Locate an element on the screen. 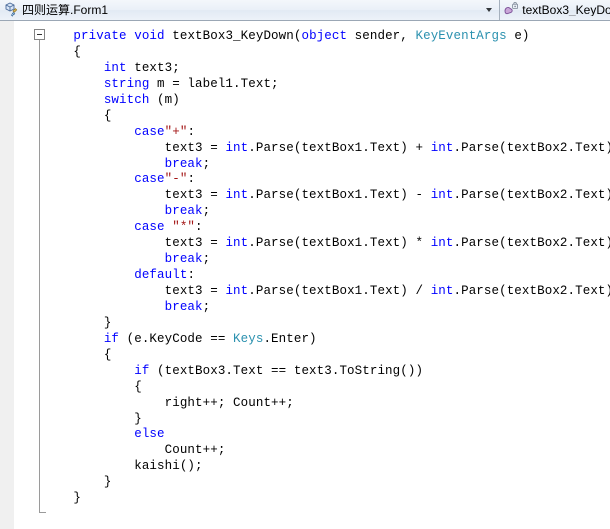 This screenshot has width=610, height=529. type-dropdown: 四则运算.Form1 is located at coordinates (250, 10).